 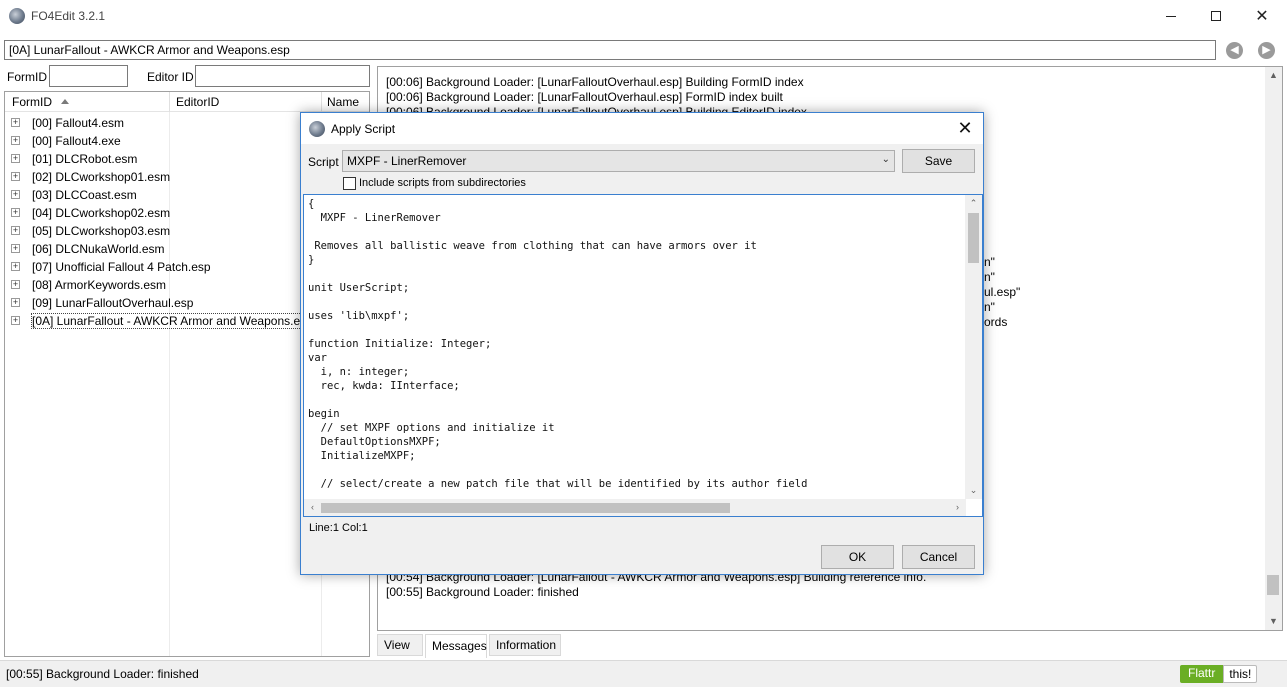 What do you see at coordinates (1002, 292) in the screenshot?
I see `message-fragment: ul.esp"` at bounding box center [1002, 292].